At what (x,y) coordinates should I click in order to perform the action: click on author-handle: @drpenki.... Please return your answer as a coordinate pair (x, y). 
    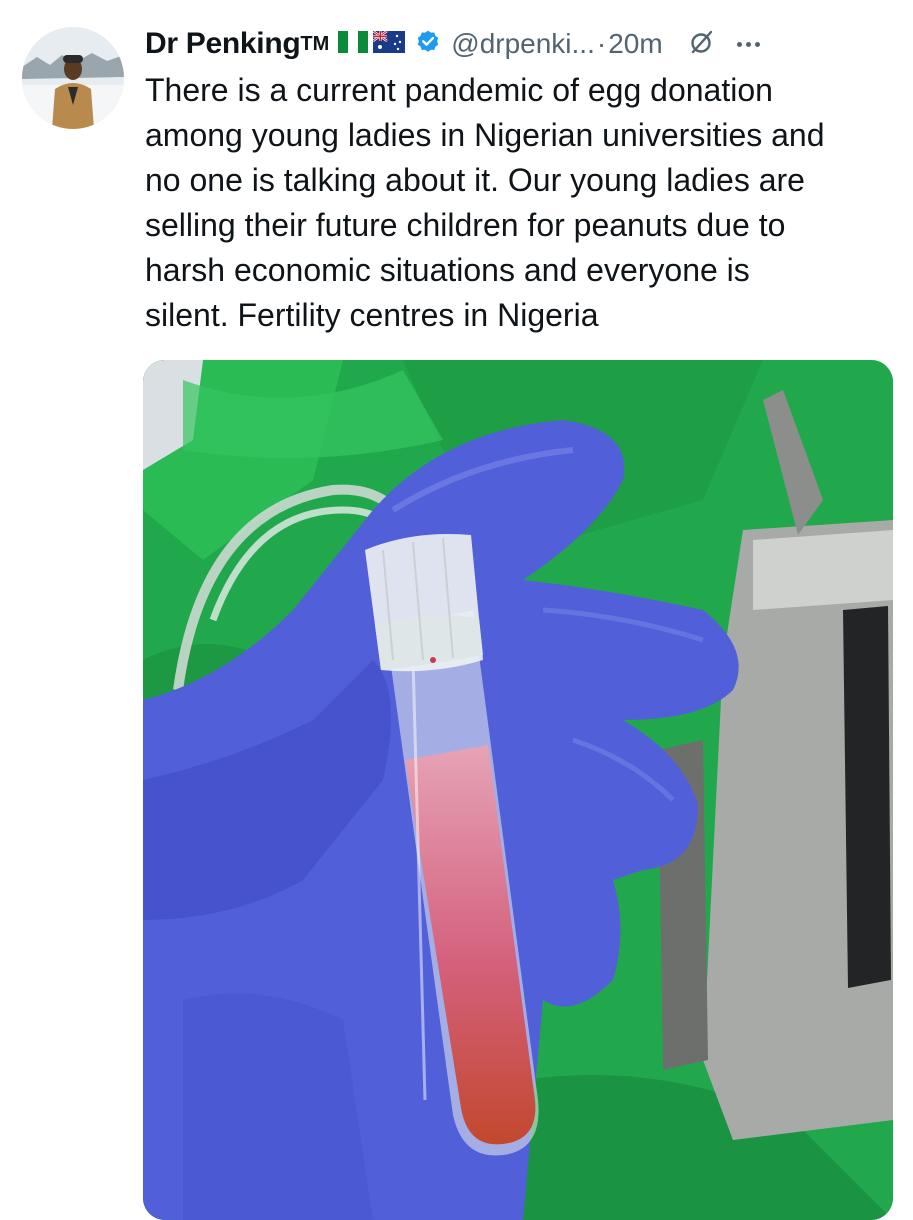
    Looking at the image, I should click on (523, 44).